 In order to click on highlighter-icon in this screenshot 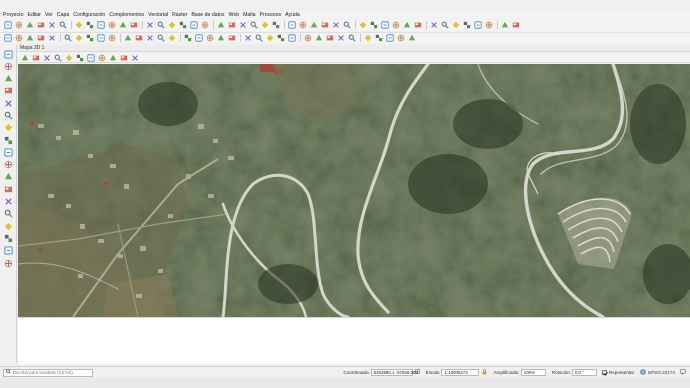, I will do `click(340, 38)`.